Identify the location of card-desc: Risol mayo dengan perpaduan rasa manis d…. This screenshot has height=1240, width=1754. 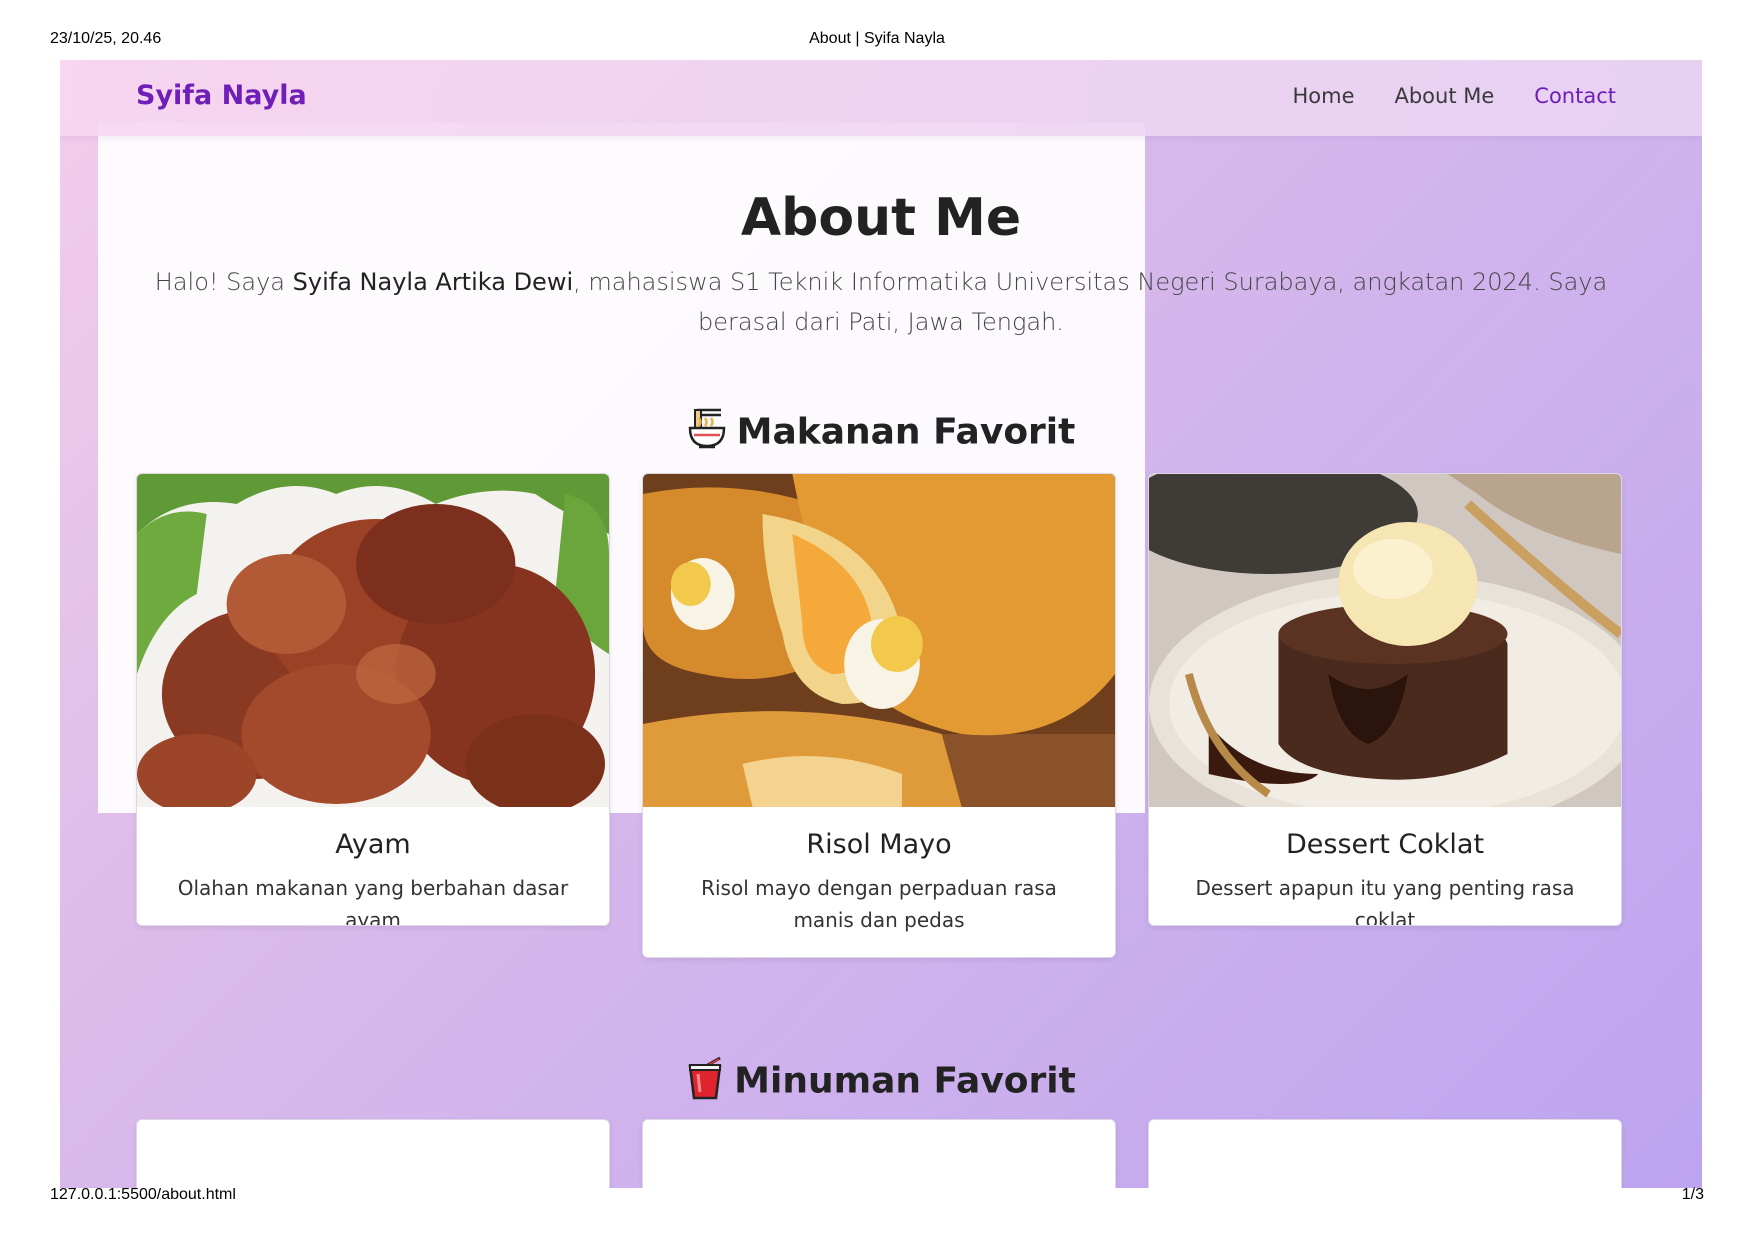
(879, 904).